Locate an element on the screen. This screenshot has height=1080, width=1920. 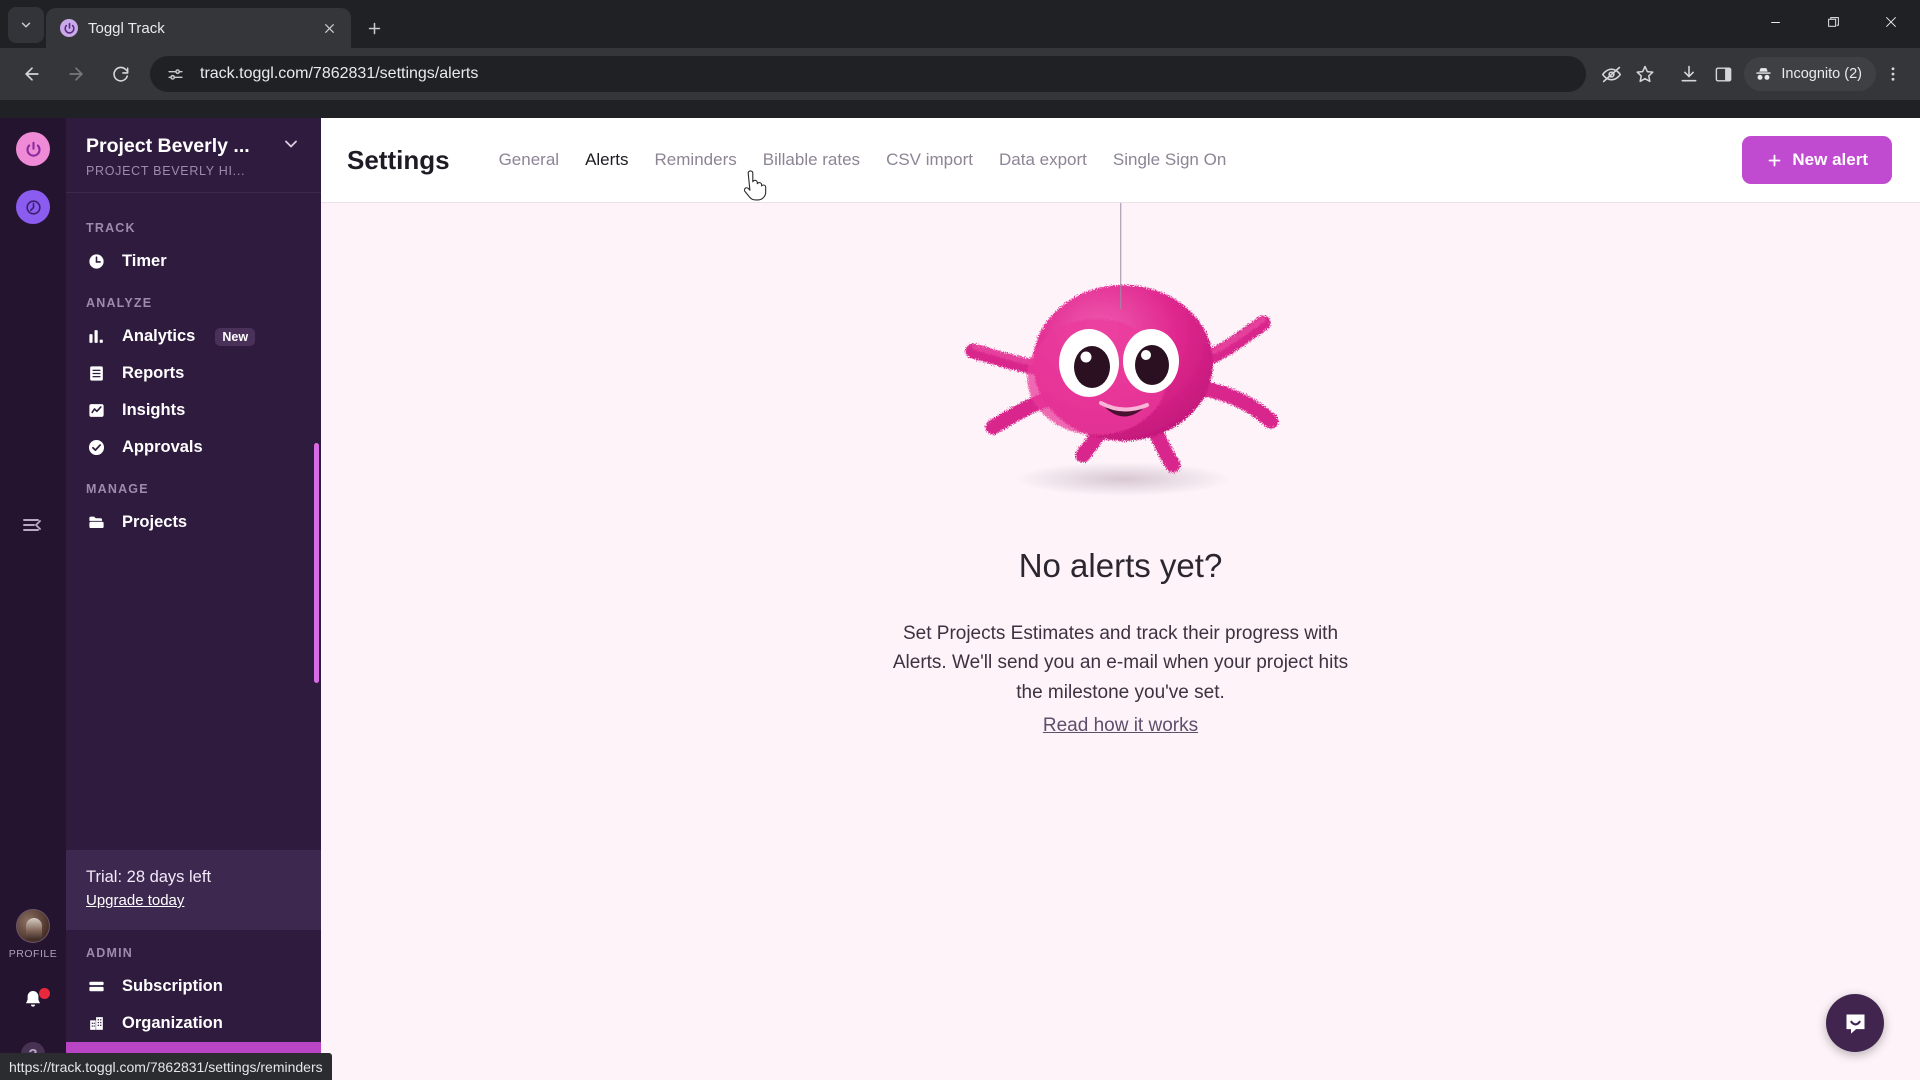
chrome-menu-button is located at coordinates (1893, 74).